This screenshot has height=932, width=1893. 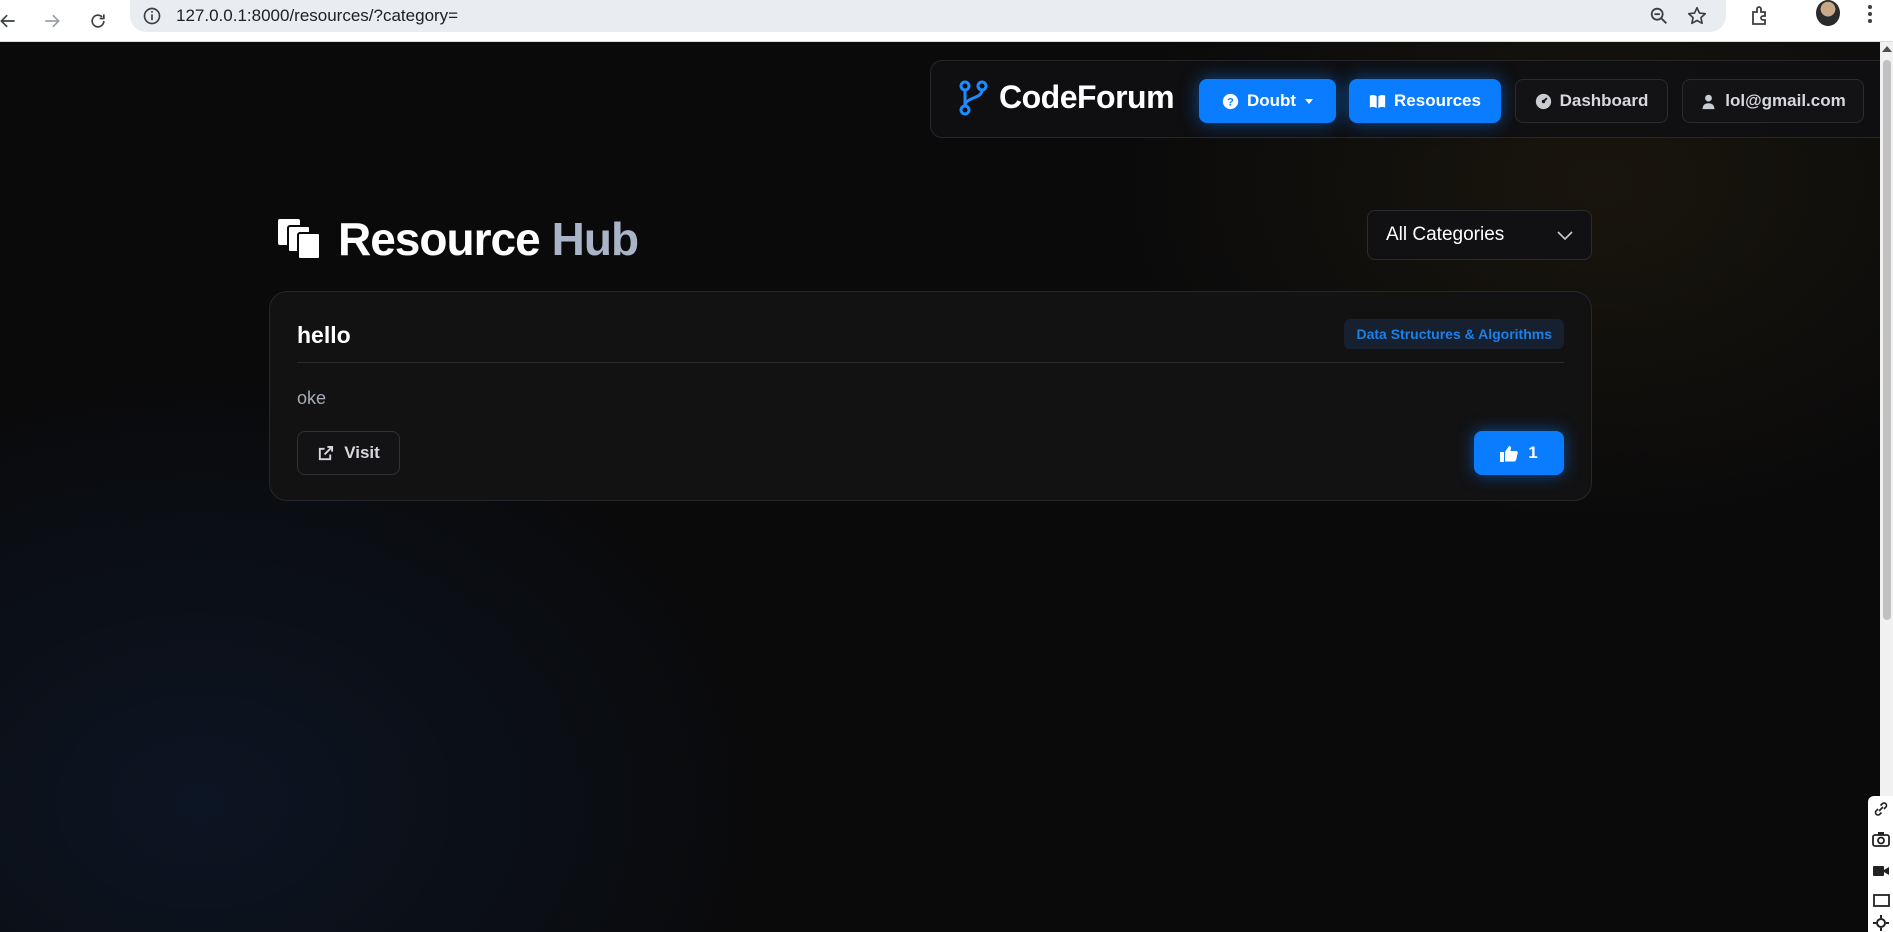 I want to click on scrollbar-thumb, so click(x=1887, y=340).